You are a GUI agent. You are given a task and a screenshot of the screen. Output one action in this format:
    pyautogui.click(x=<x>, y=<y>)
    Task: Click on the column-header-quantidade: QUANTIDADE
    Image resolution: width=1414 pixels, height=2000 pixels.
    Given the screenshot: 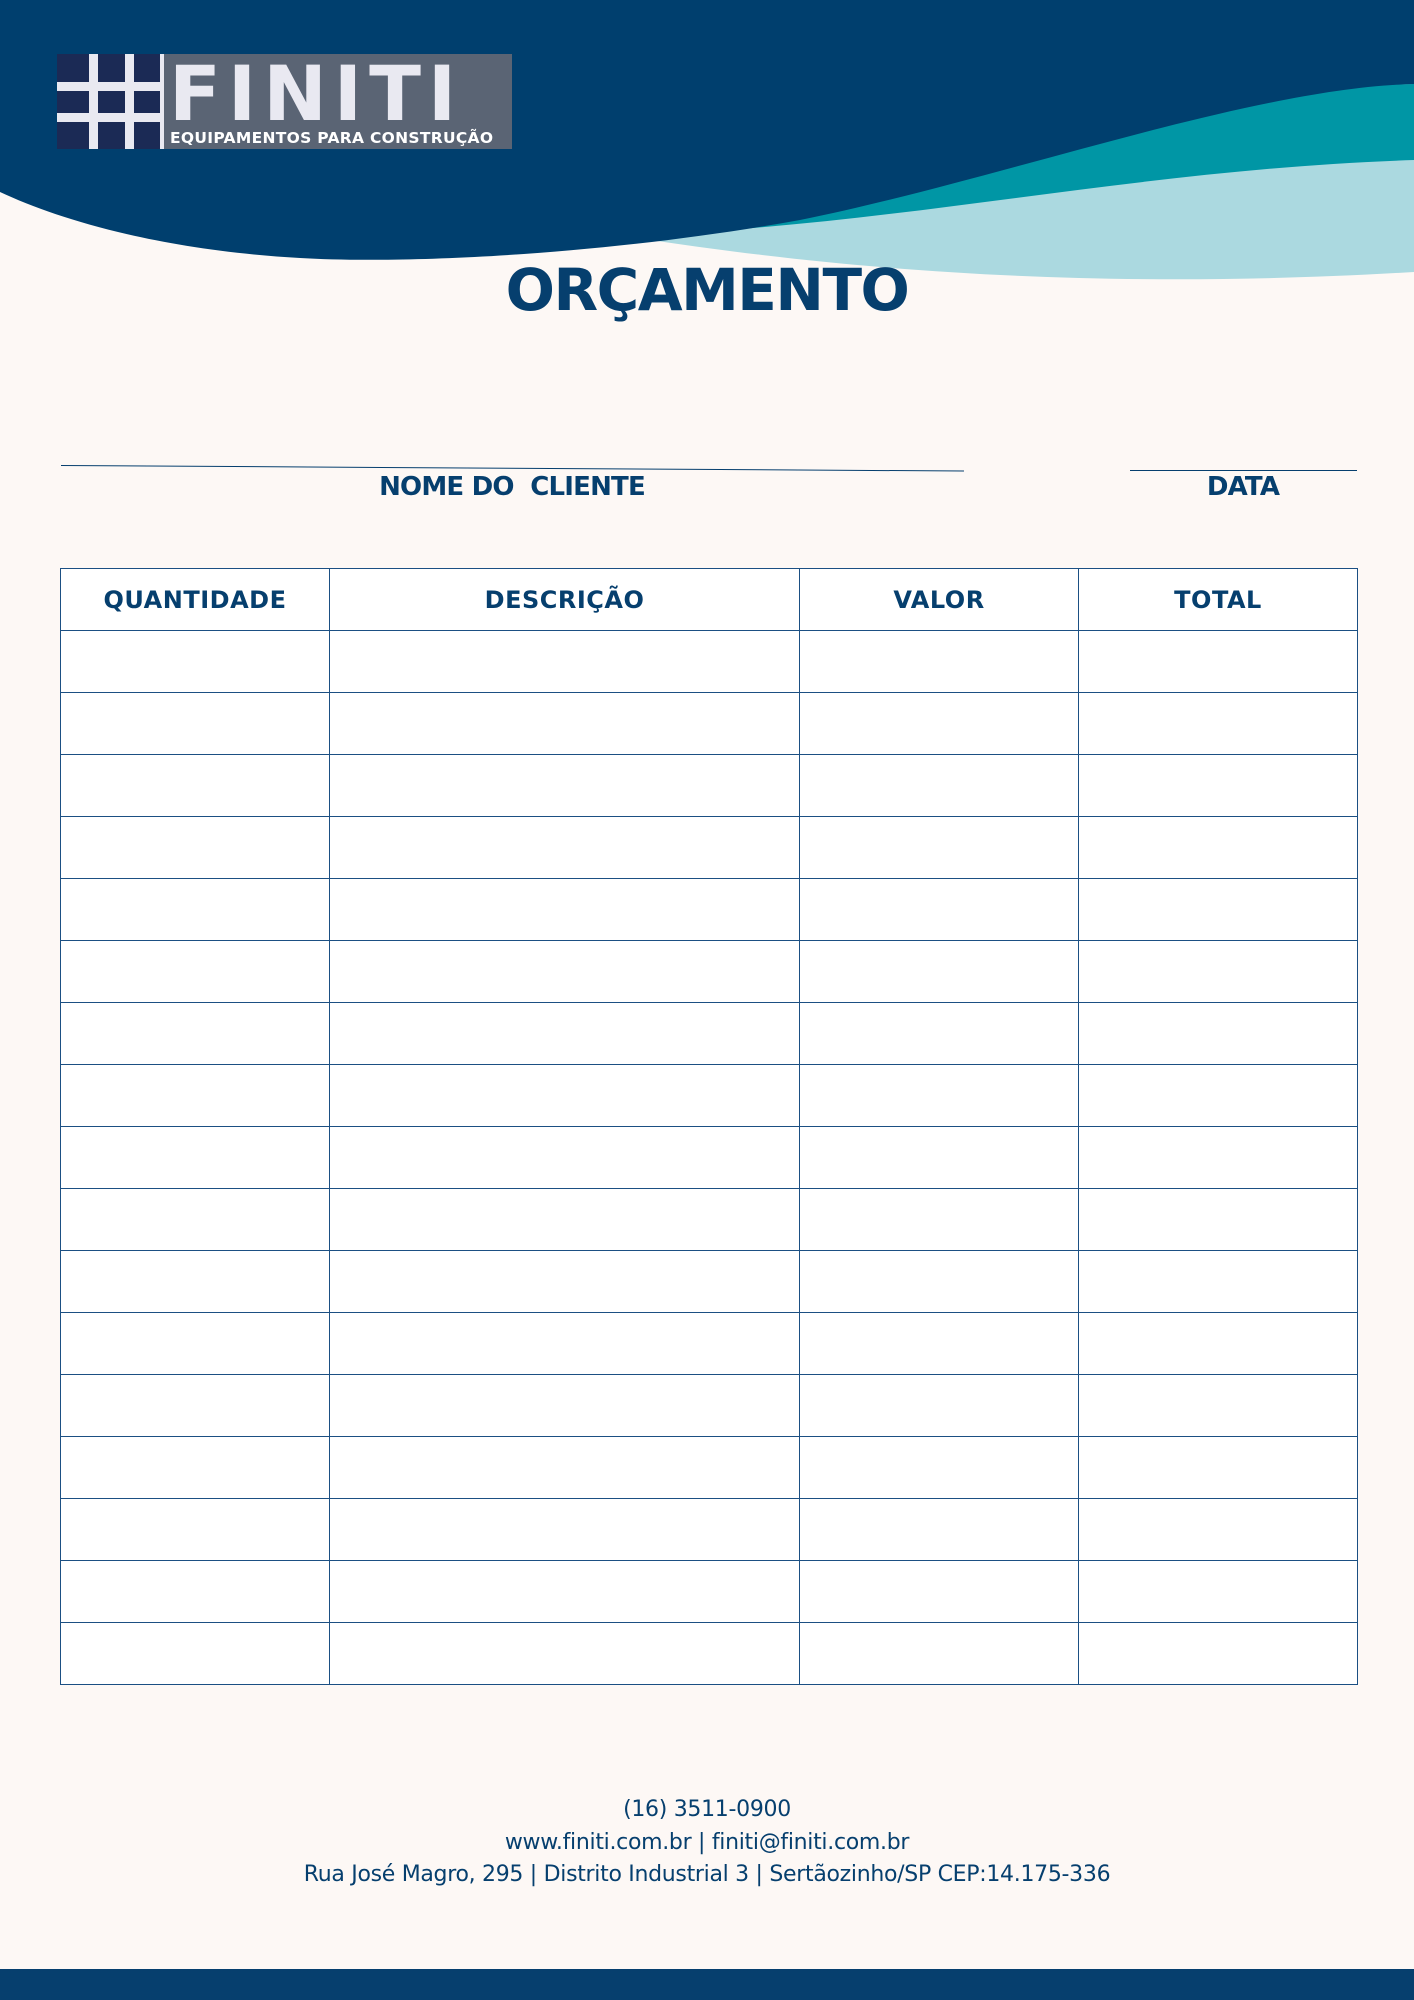 What is the action you would take?
    pyautogui.click(x=195, y=599)
    